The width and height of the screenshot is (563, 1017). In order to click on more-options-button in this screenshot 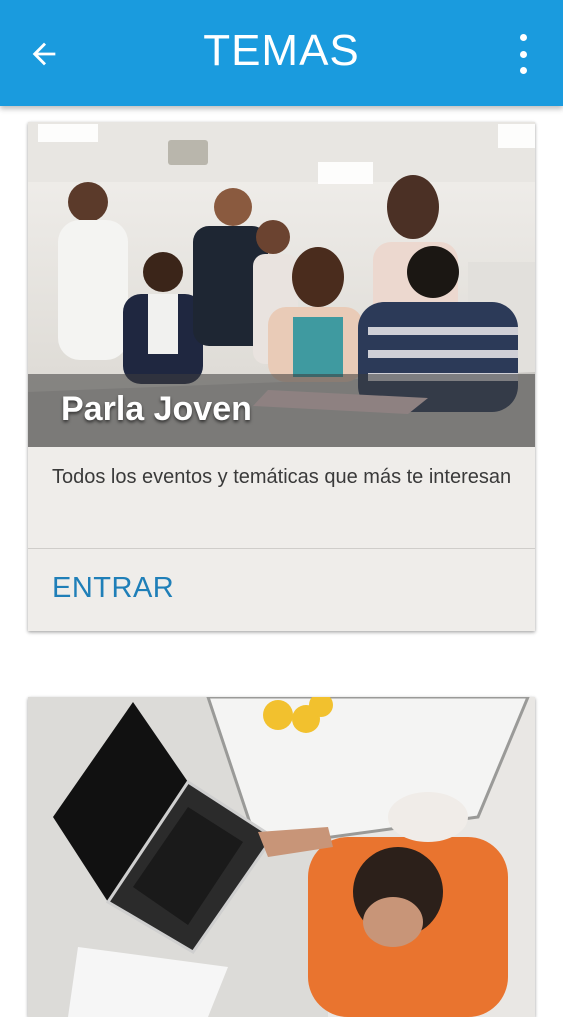, I will do `click(523, 54)`.